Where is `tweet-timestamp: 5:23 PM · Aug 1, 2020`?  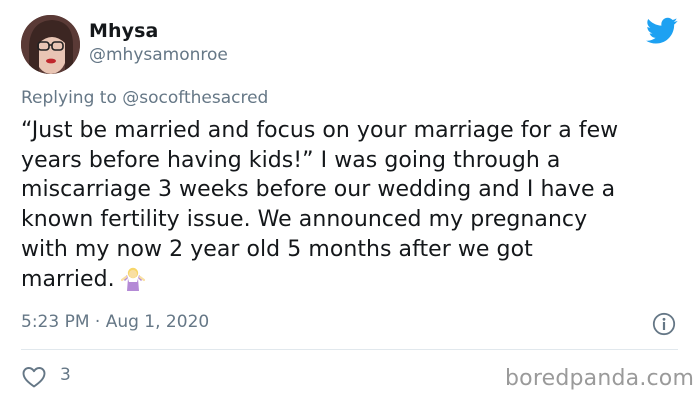 tweet-timestamp: 5:23 PM · Aug 1, 2020 is located at coordinates (115, 322).